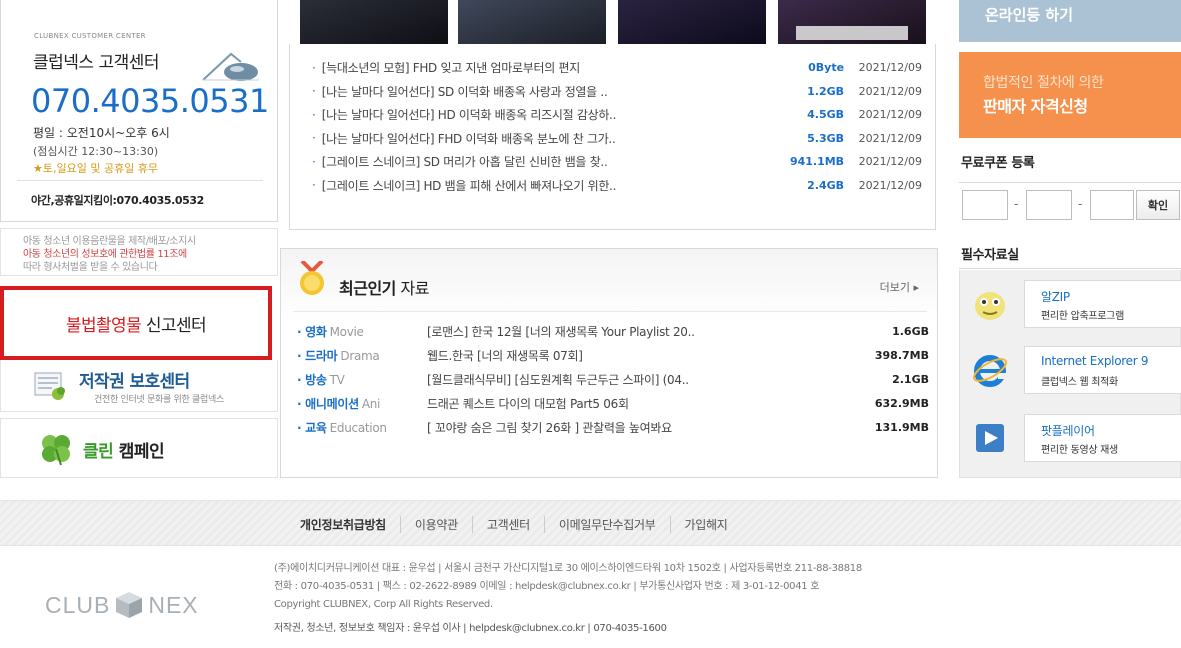 The height and width of the screenshot is (648, 1181). Describe the element at coordinates (316, 331) in the screenshot. I see `popular-category-ko: 영화` at that location.